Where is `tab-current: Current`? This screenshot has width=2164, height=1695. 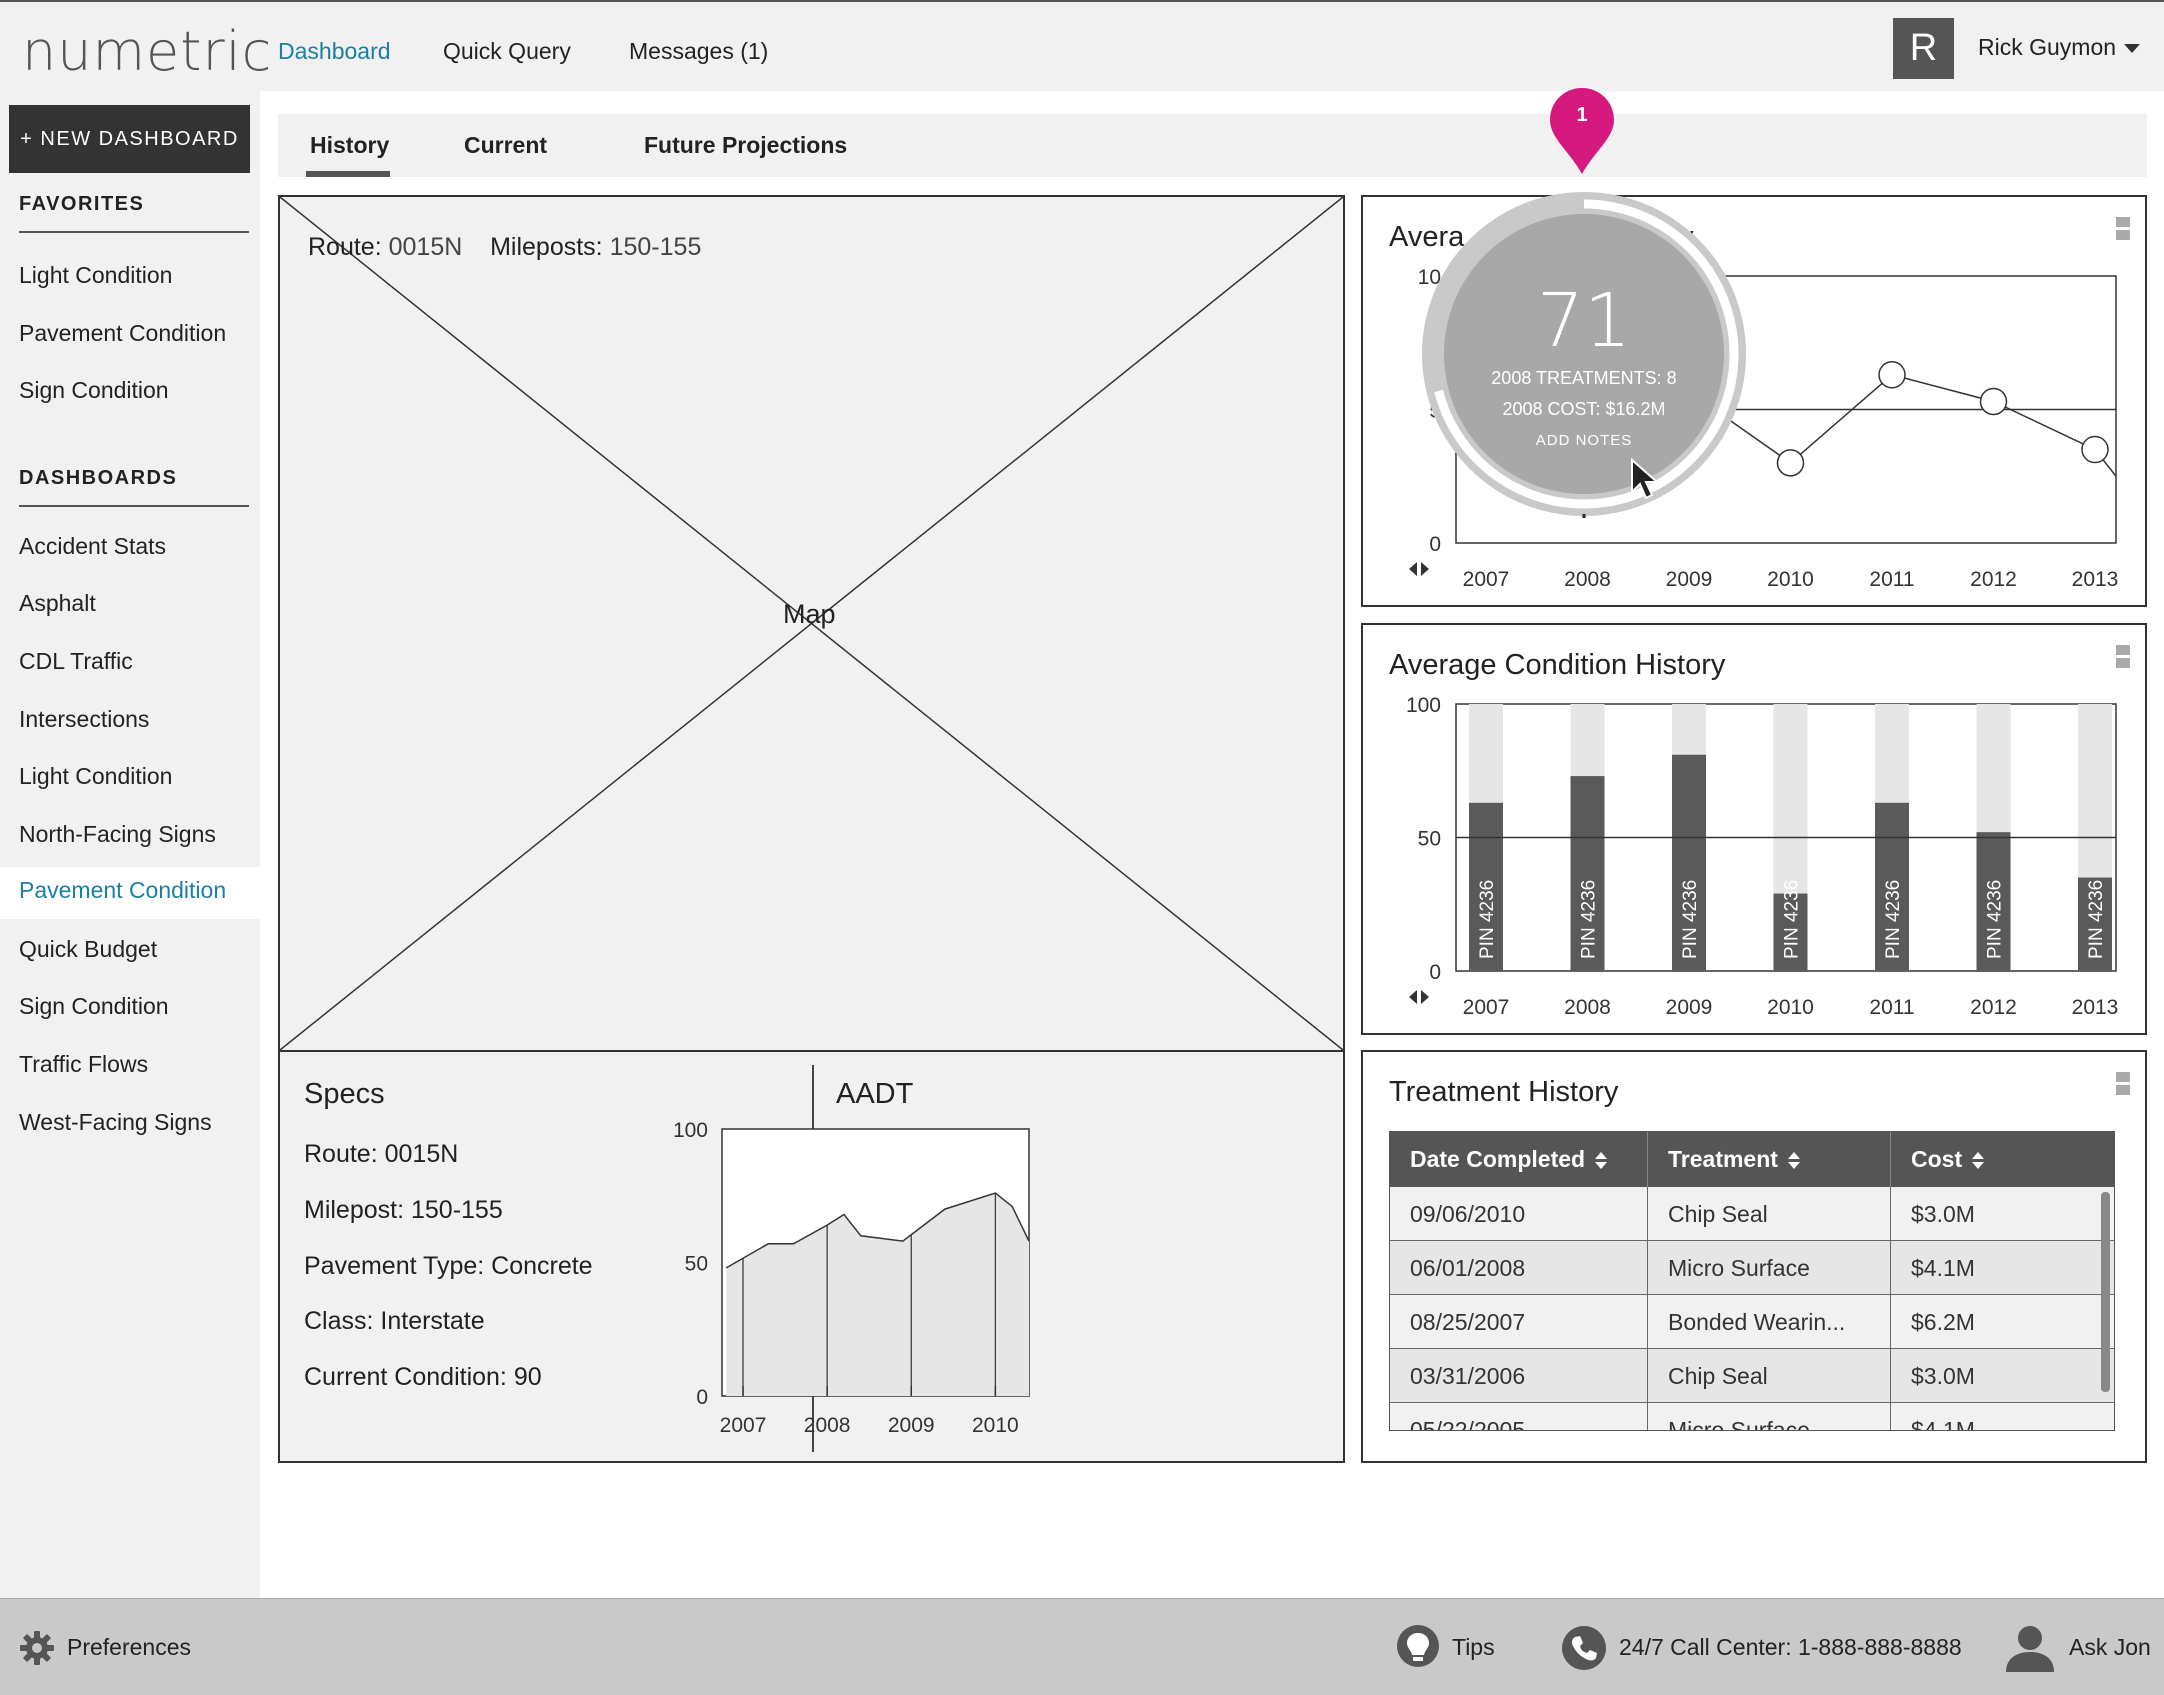 tab-current: Current is located at coordinates (505, 145).